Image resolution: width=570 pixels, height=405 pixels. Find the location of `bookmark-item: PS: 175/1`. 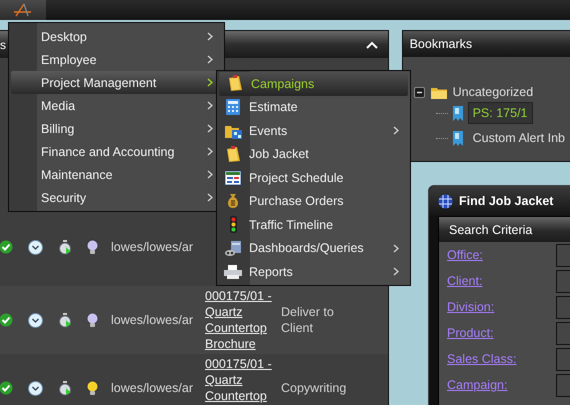

bookmark-item: PS: 175/1 is located at coordinates (500, 113).